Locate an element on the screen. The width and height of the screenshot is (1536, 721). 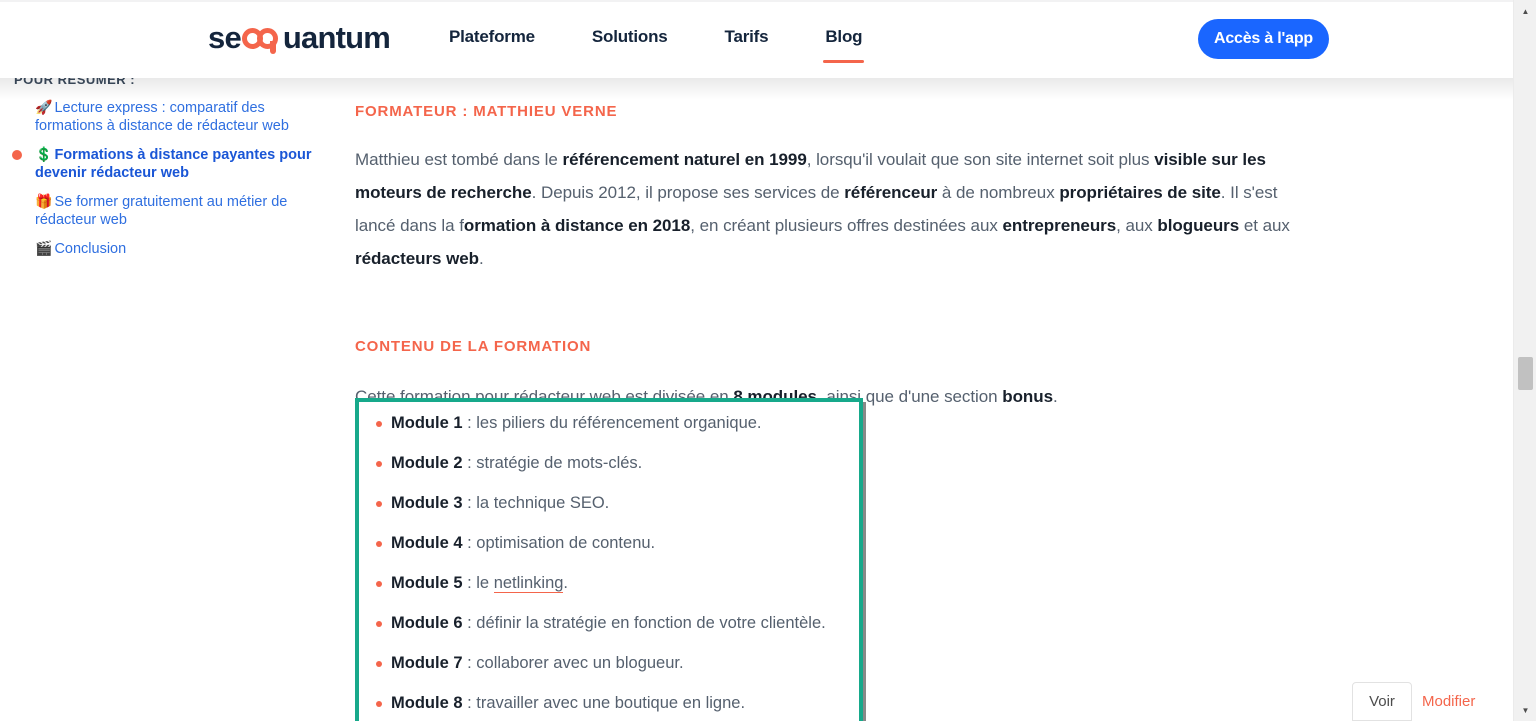
header-top-rule is located at coordinates (756, 1).